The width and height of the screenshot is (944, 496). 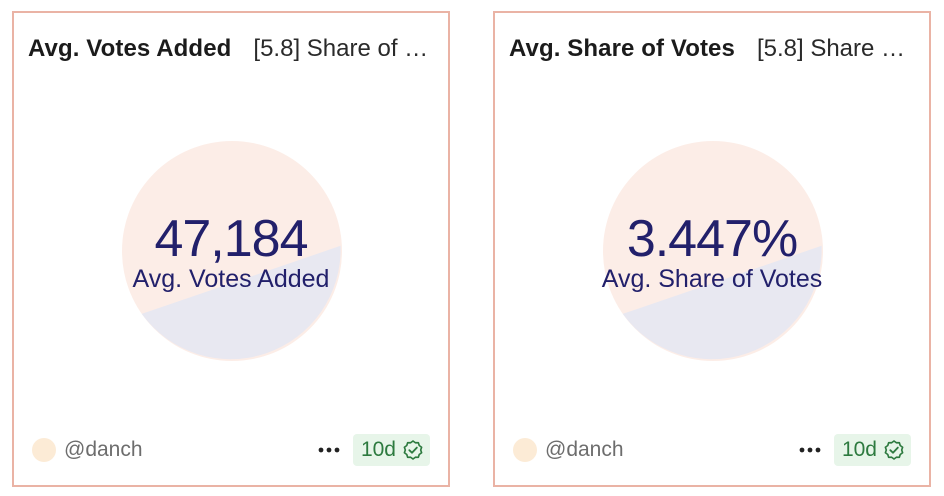 What do you see at coordinates (231, 239) in the screenshot?
I see `metric-value: 47,184` at bounding box center [231, 239].